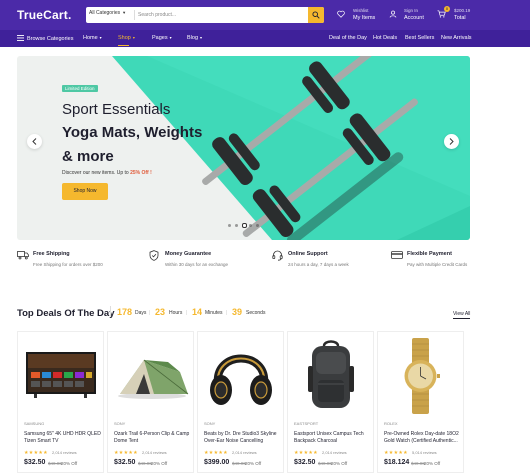 The height and width of the screenshot is (473, 530). I want to click on hero-prev-button, so click(34, 141).